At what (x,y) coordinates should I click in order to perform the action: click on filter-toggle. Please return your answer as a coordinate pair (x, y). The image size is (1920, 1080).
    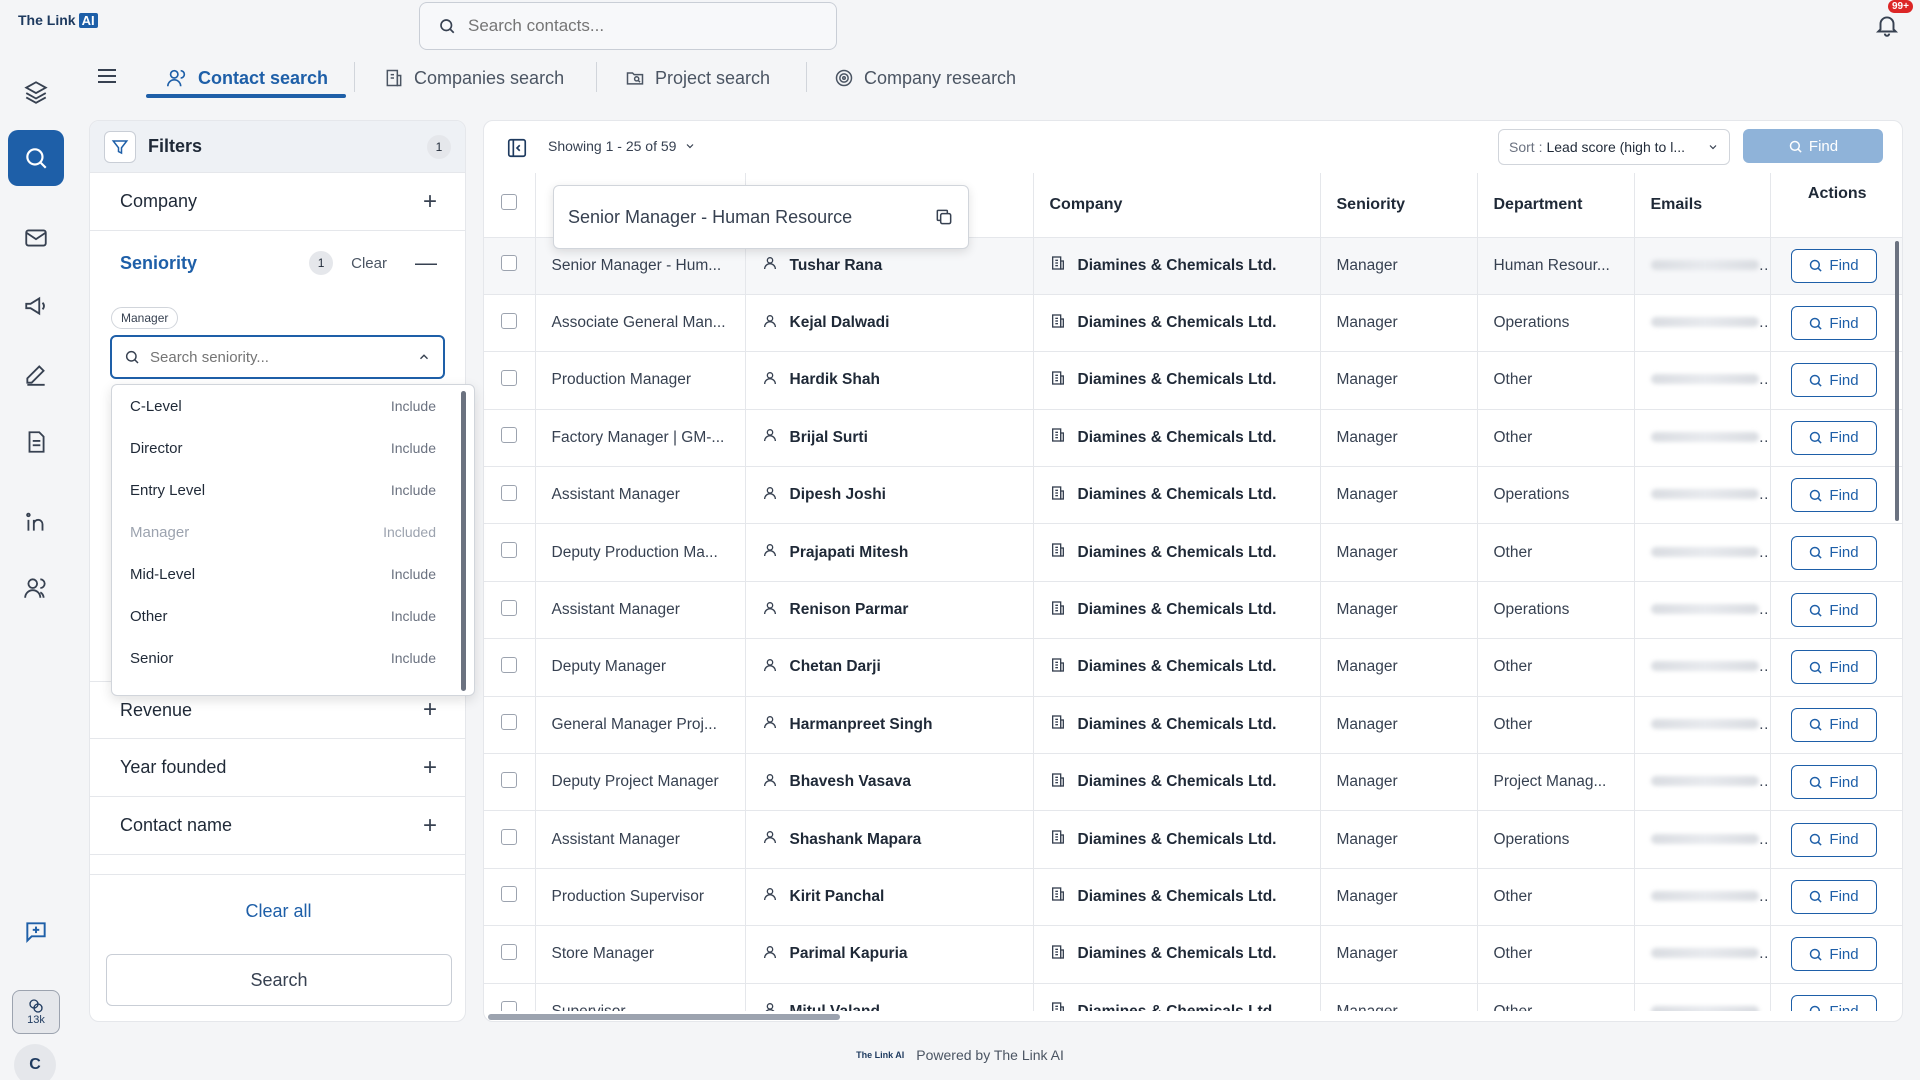
    Looking at the image, I should click on (120, 146).